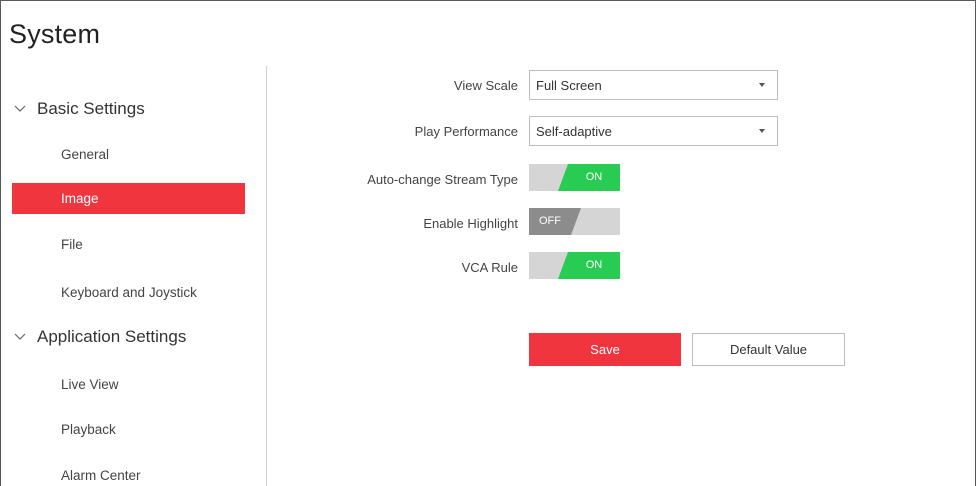 The width and height of the screenshot is (976, 486). Describe the element at coordinates (266, 276) in the screenshot. I see `sidebar-divider` at that location.